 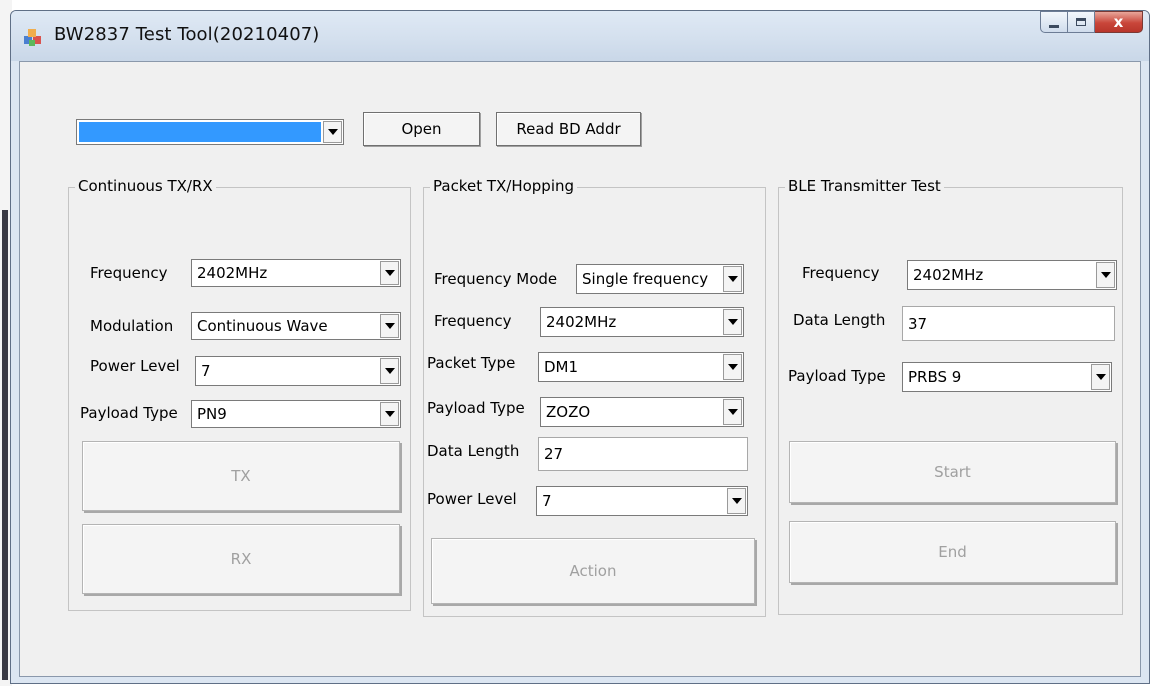 I want to click on minimize-button, so click(x=1054, y=22).